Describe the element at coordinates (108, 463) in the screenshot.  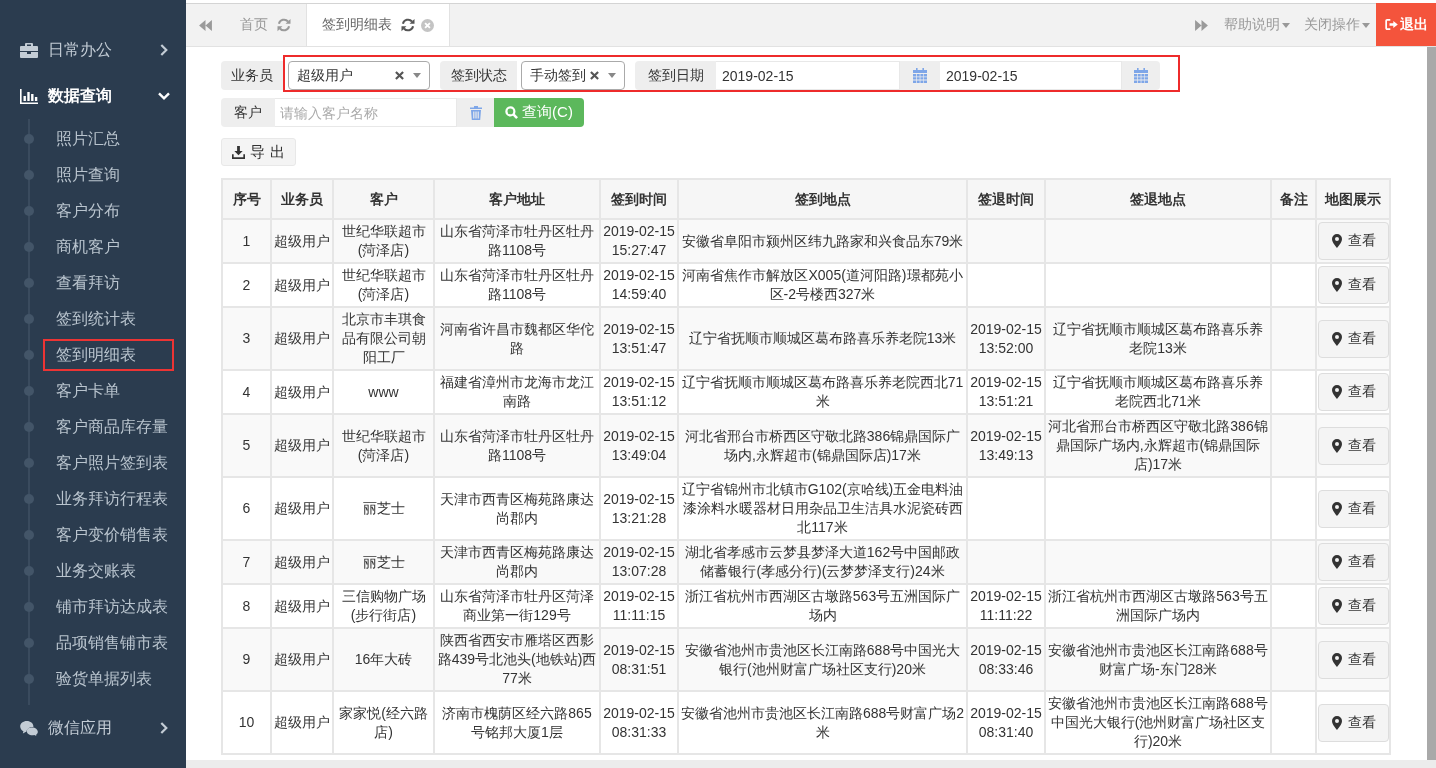
I see `menu-item: 客户照片签到表` at that location.